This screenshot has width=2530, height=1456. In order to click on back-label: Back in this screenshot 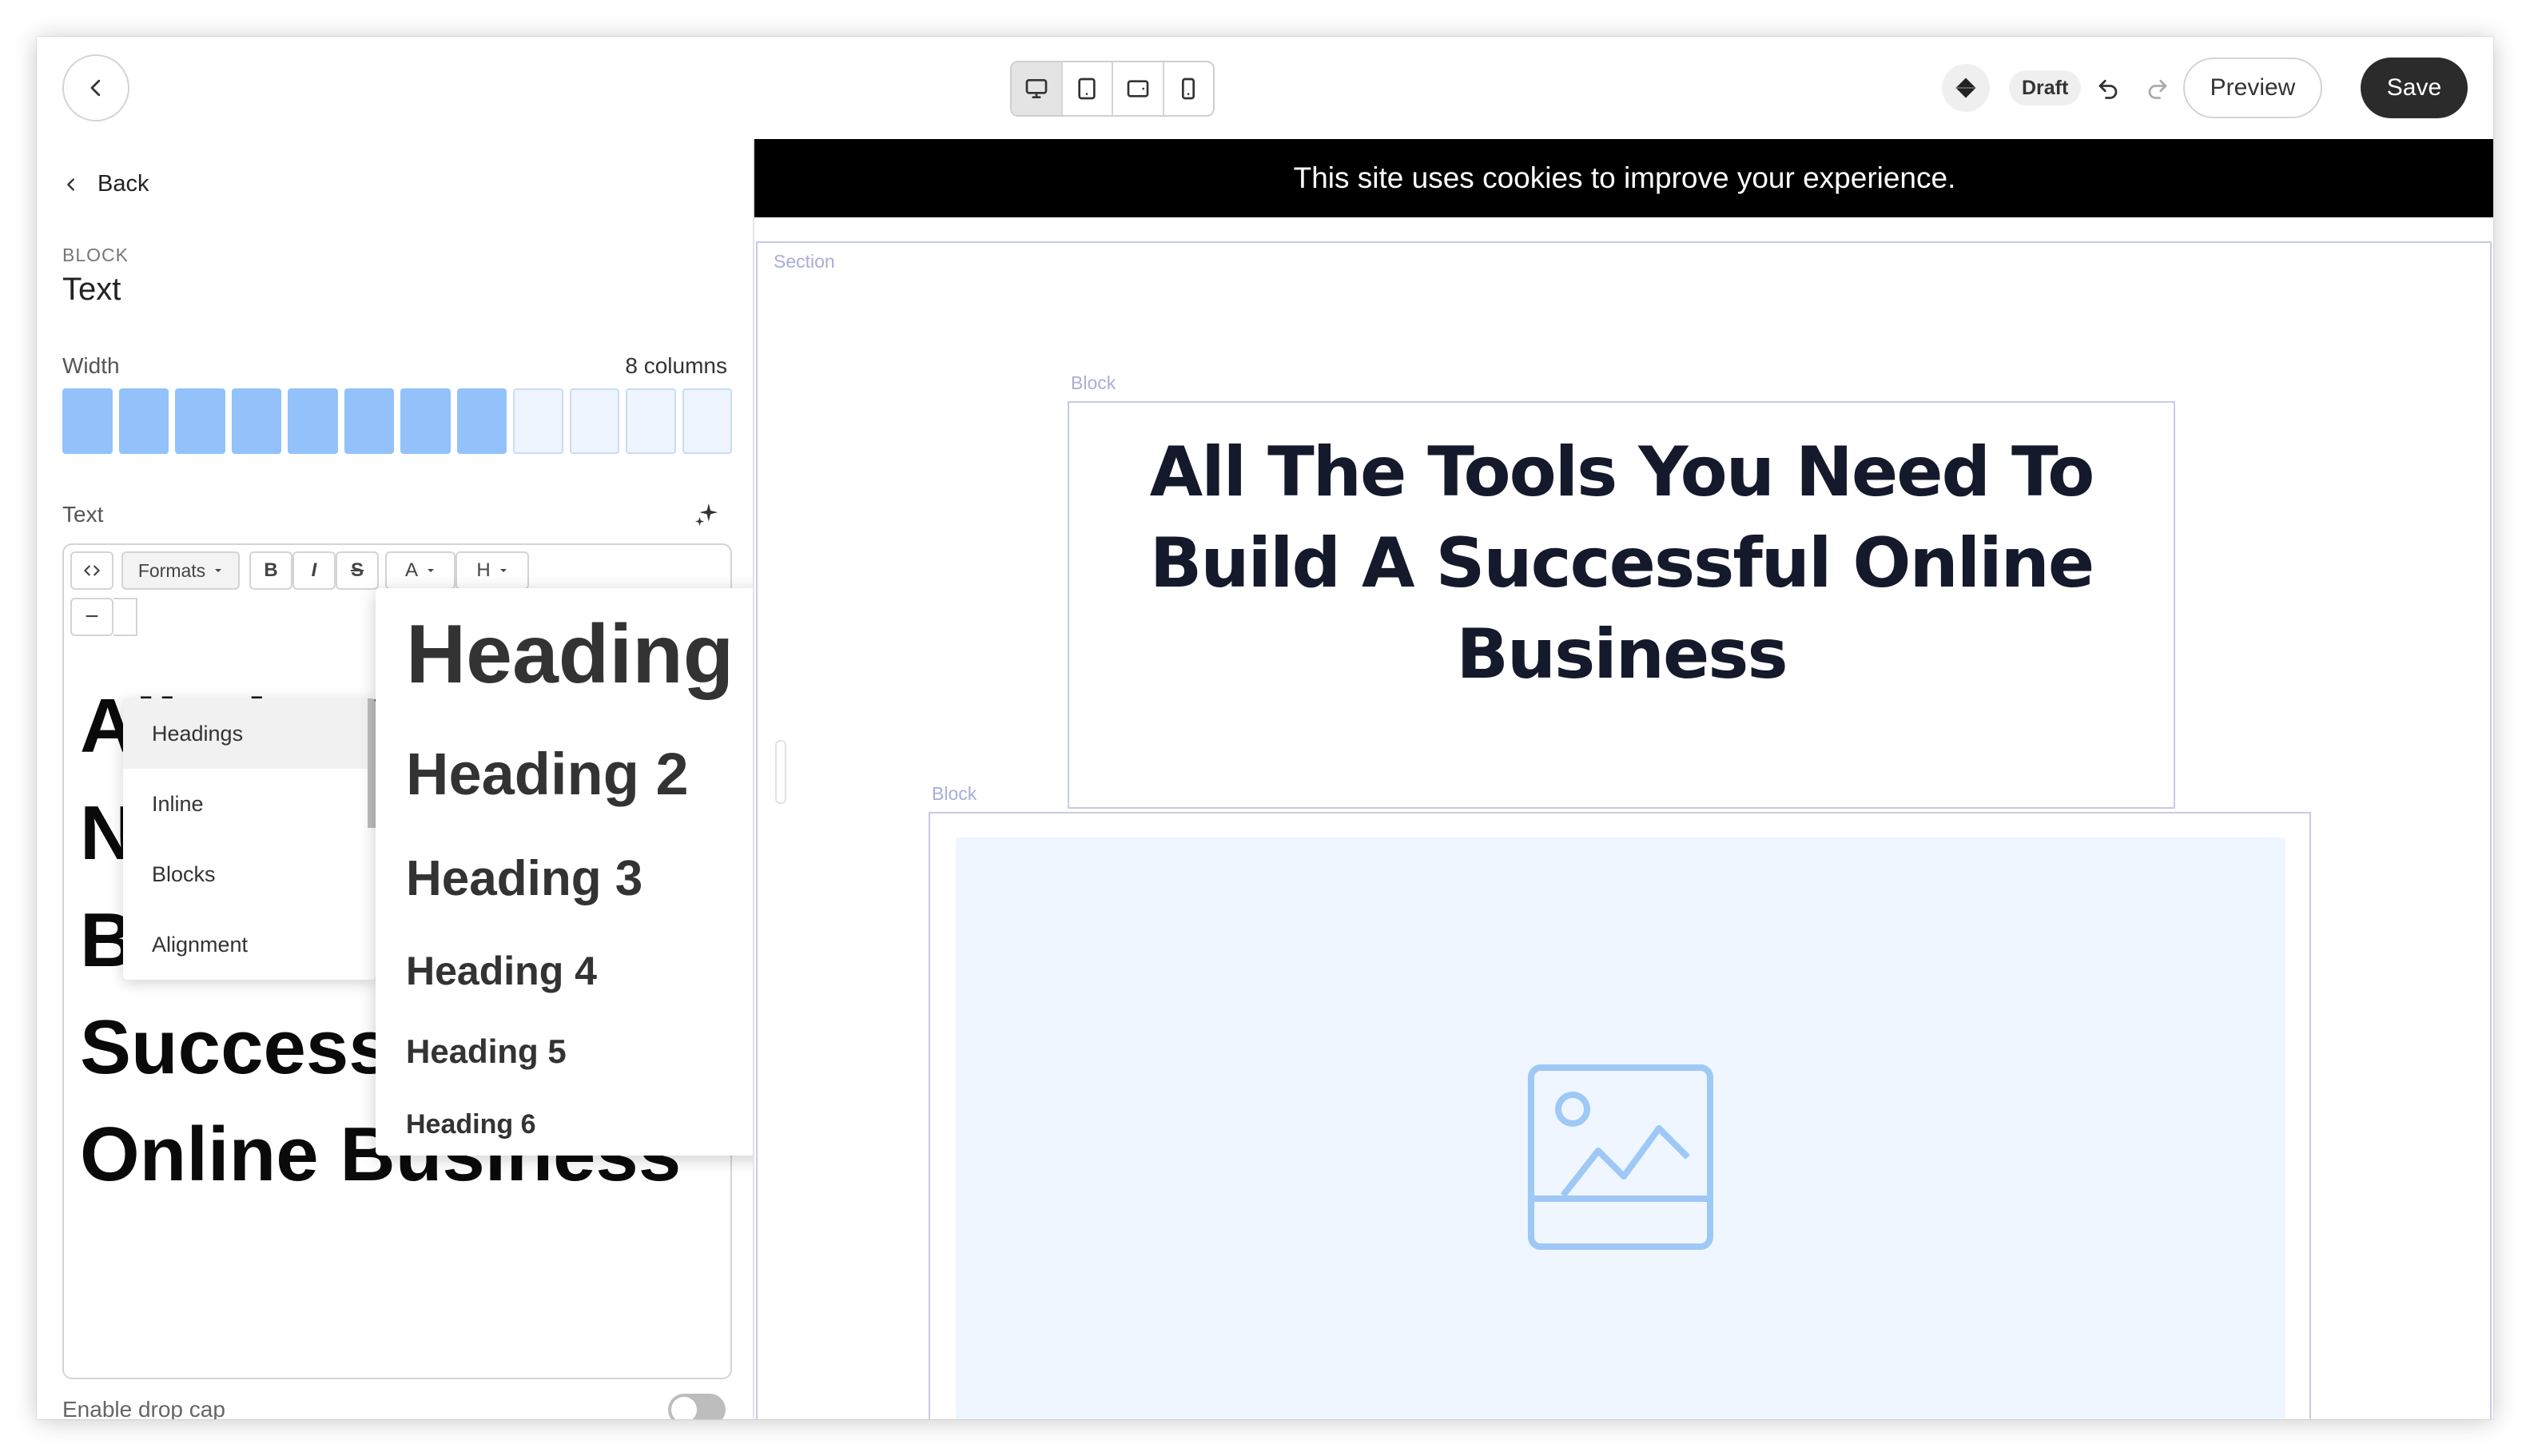, I will do `click(123, 184)`.